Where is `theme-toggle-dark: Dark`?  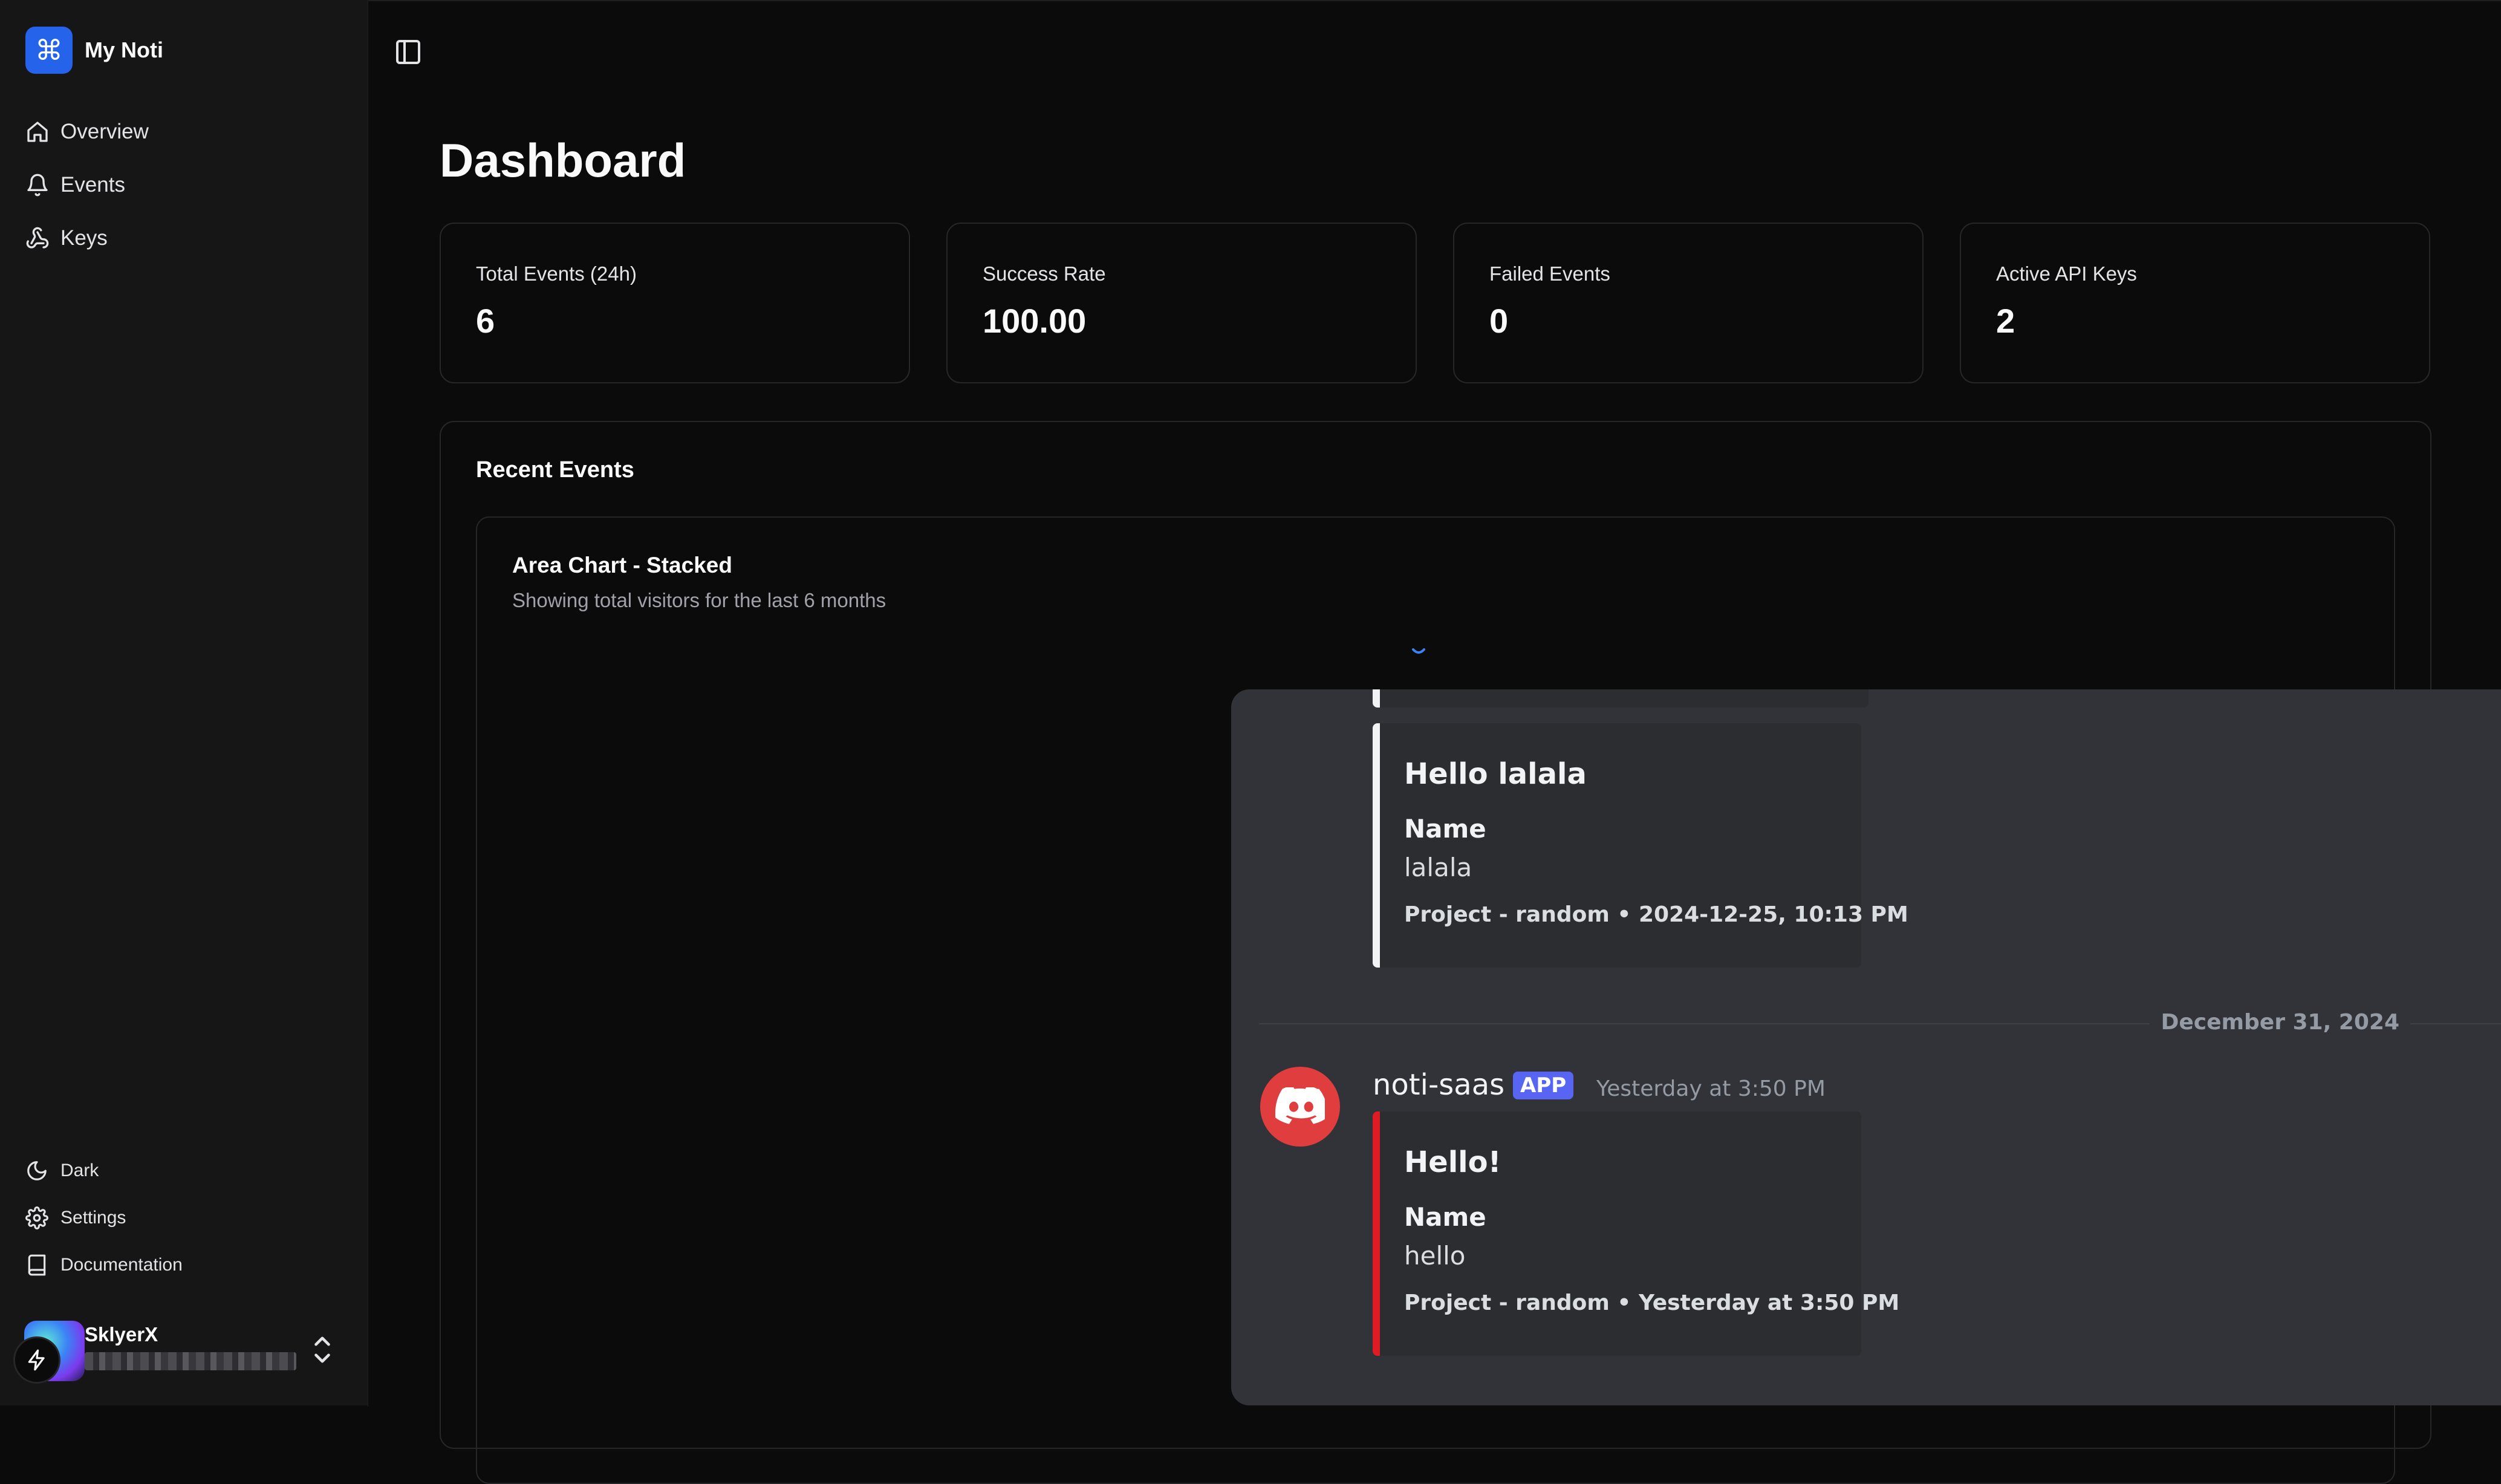 theme-toggle-dark: Dark is located at coordinates (183, 1171).